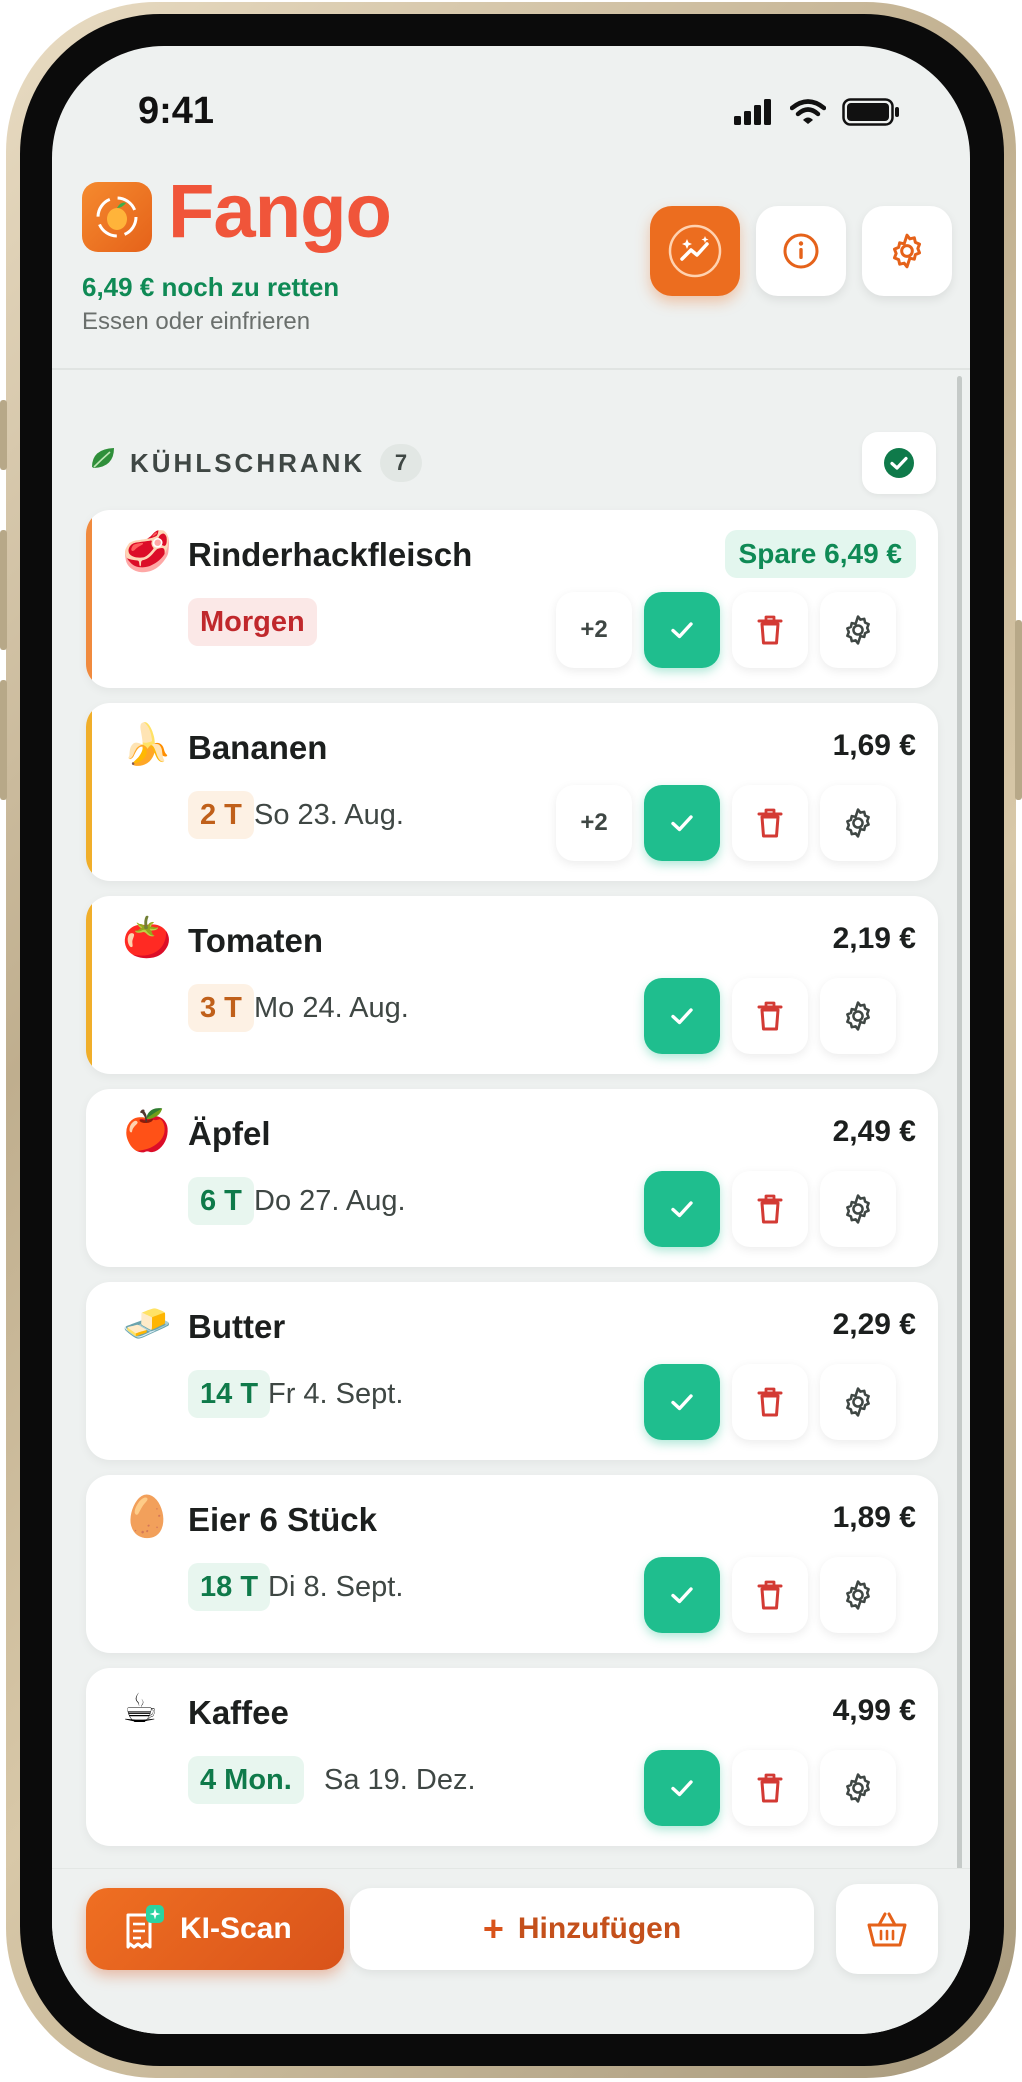 The image size is (1022, 2082). What do you see at coordinates (512, 1371) in the screenshot?
I see `item-card: 🧈 Butter 2,29 € 14 T Fr 4. Sept.` at bounding box center [512, 1371].